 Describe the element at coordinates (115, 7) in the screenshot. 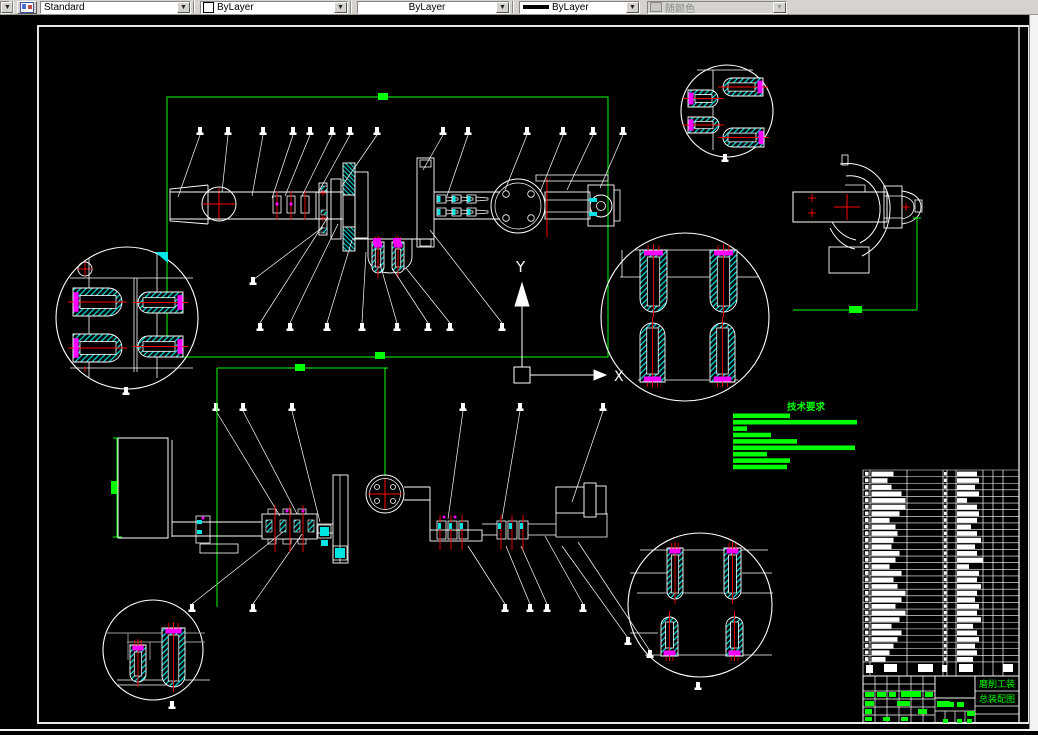

I see `text-style-combo: Standard ▼` at that location.